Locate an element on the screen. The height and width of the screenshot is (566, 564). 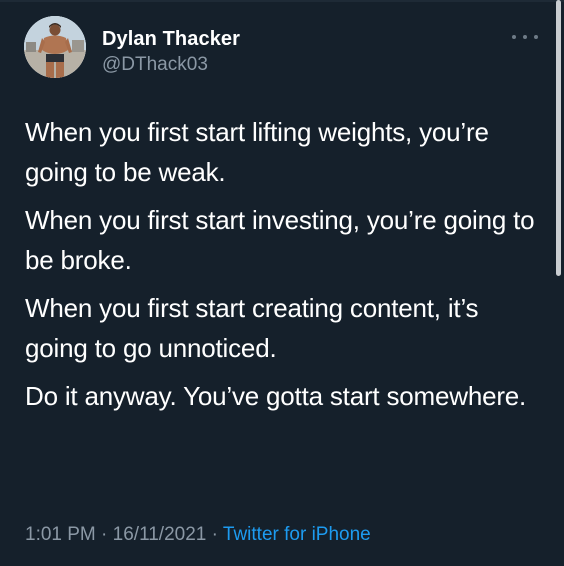
top-divider is located at coordinates (282, 1).